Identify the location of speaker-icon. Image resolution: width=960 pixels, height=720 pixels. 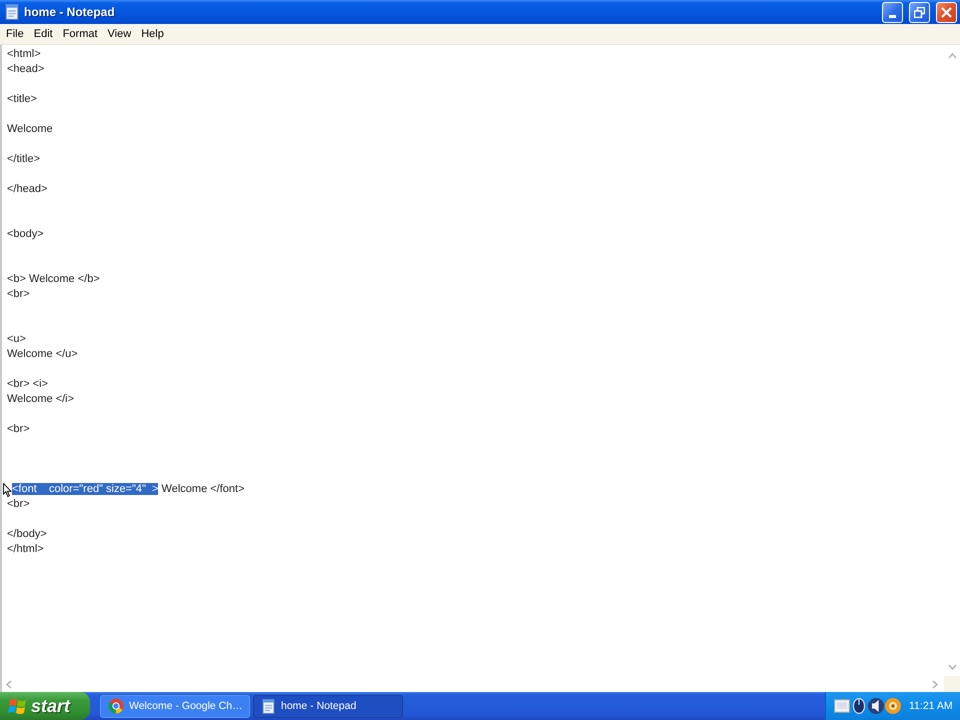
(876, 706).